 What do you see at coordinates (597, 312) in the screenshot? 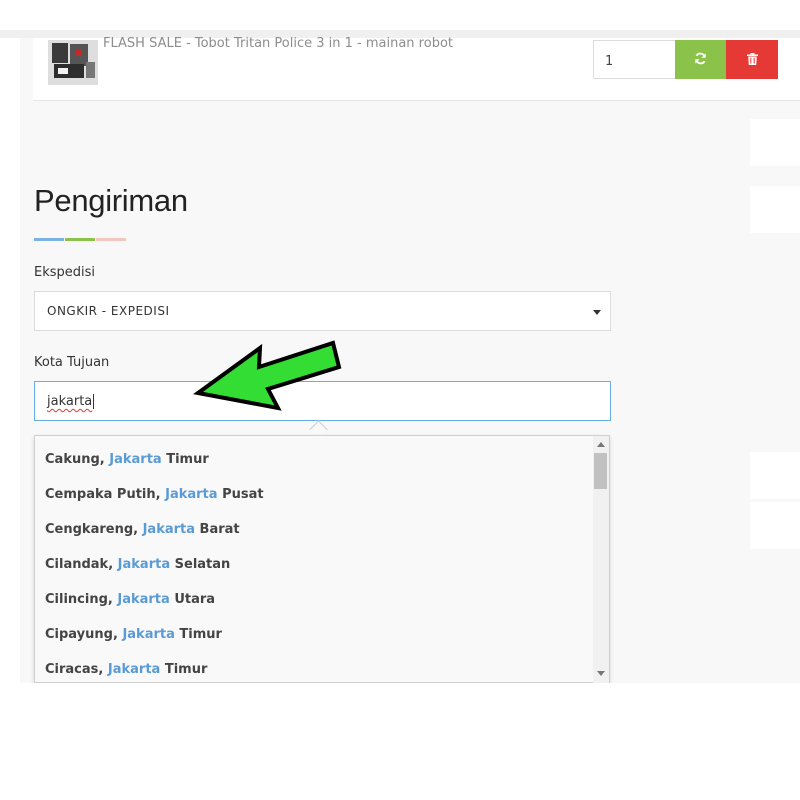
I see `caret-down-icon` at bounding box center [597, 312].